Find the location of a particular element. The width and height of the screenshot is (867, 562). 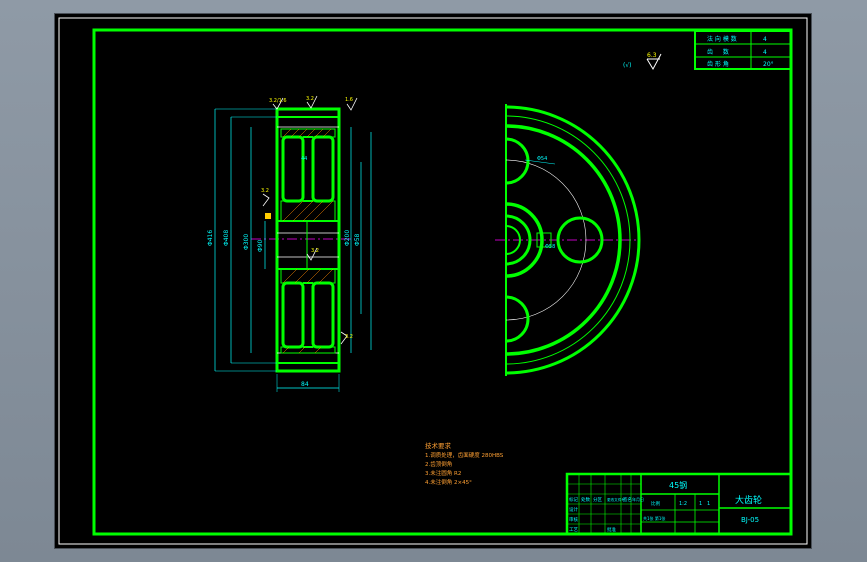

dim-root-dia: Φ408 is located at coordinates (226, 238).